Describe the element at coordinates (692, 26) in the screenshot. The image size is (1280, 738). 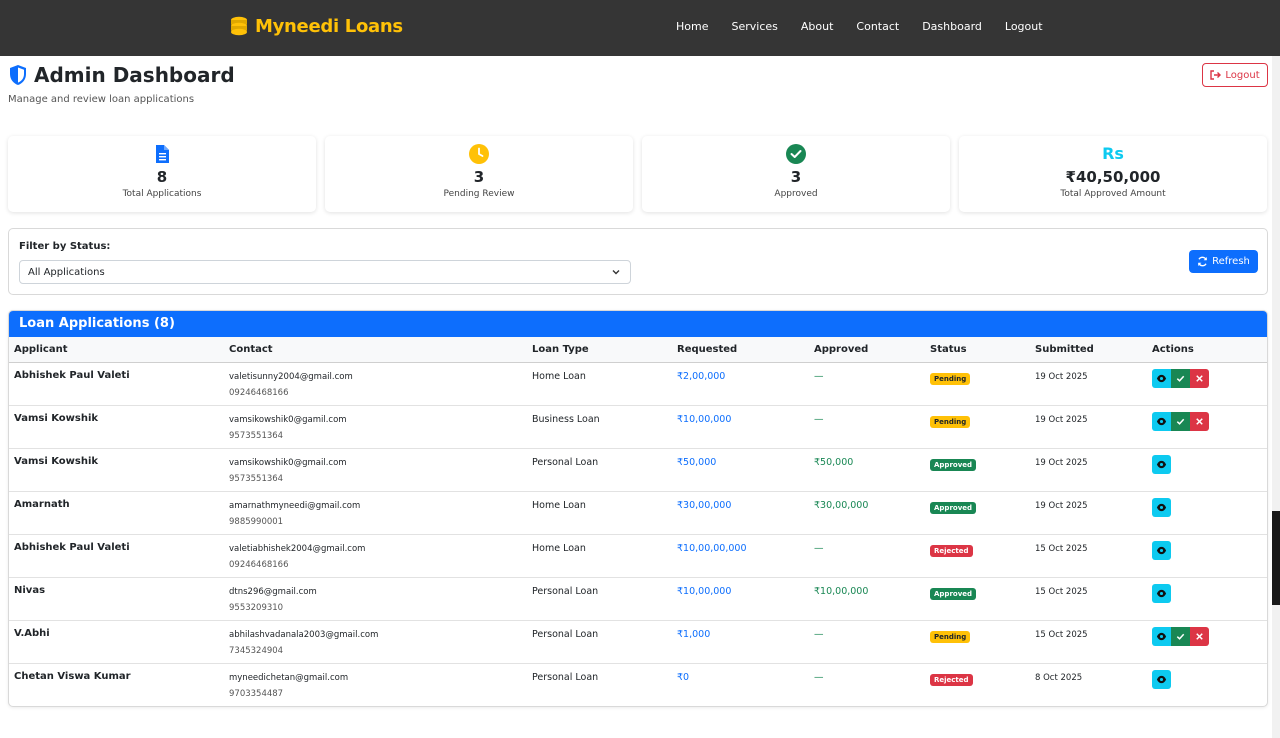
I see `nav-link-home: Home` at that location.